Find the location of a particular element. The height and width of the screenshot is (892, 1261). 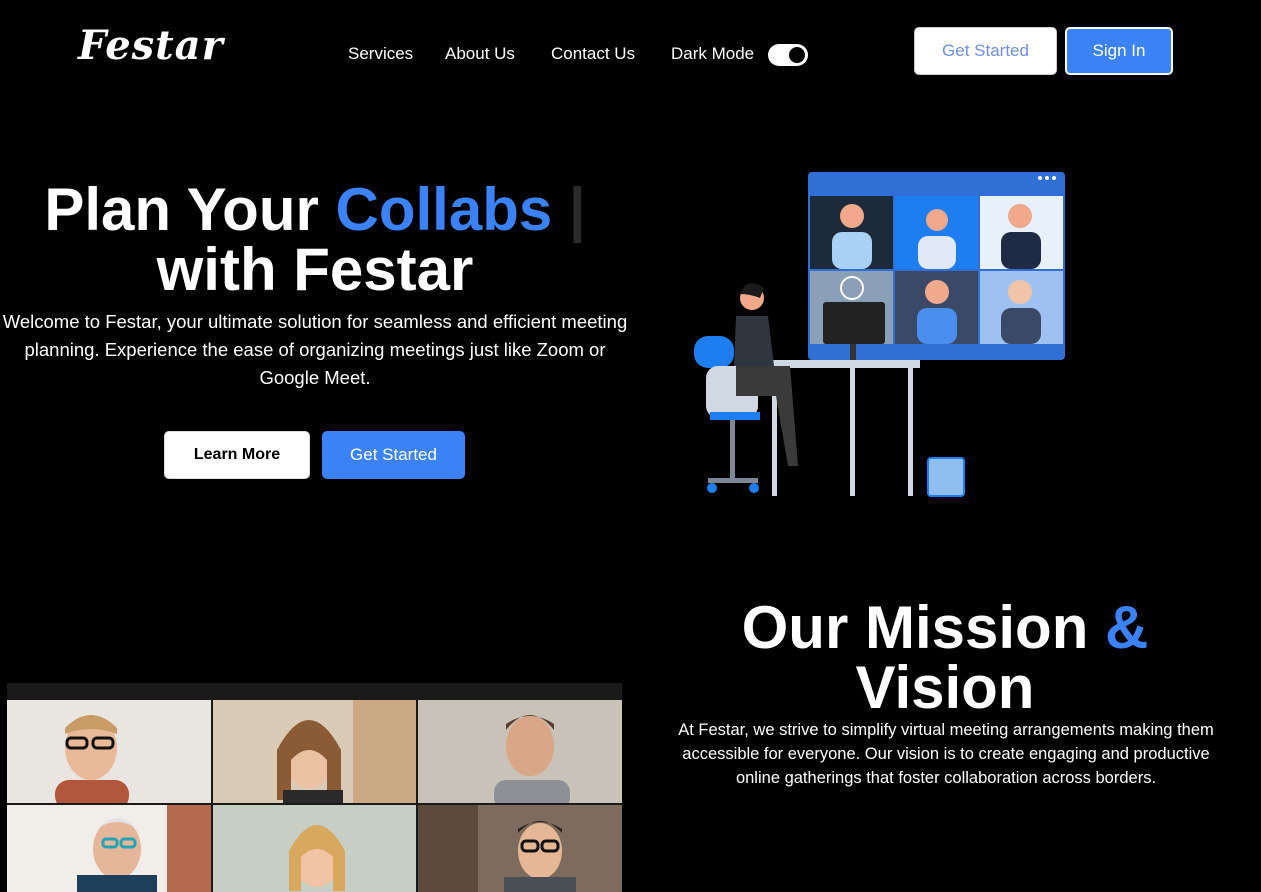

typing-cursor: | is located at coordinates (577, 209).